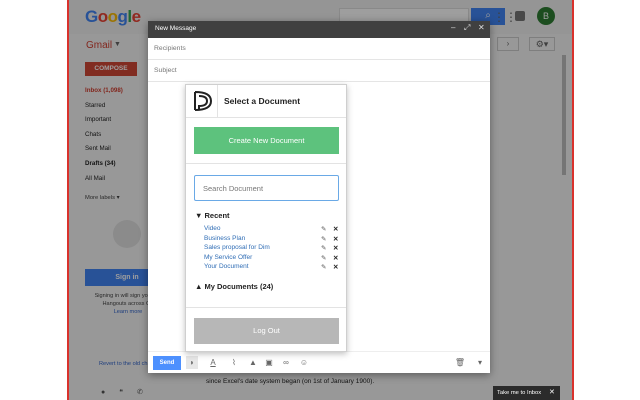  What do you see at coordinates (319, 362) in the screenshot?
I see `compose-toolbar: Send ◗ A ⌇ ▲ ▣ ∞ ☺ 🗑 ▾` at bounding box center [319, 362].